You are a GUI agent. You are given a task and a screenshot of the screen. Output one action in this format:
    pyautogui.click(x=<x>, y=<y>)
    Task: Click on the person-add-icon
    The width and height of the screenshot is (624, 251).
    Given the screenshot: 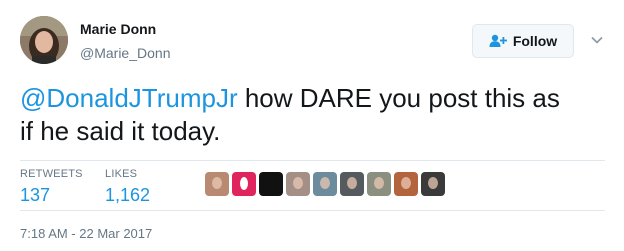 What is the action you would take?
    pyautogui.click(x=498, y=40)
    